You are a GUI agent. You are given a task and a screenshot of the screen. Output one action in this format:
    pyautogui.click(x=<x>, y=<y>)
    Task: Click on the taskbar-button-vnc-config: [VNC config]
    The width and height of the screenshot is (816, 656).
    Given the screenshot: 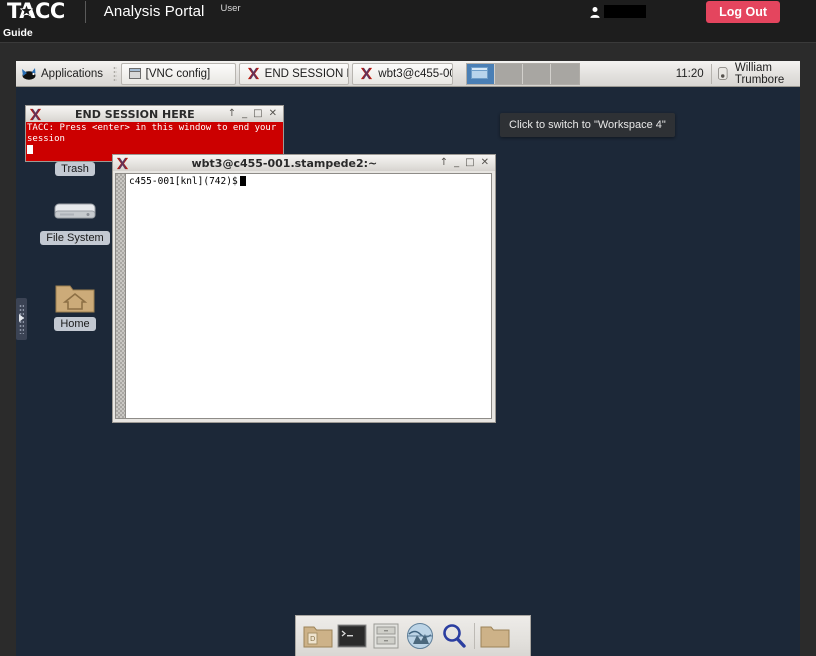 What is the action you would take?
    pyautogui.click(x=178, y=73)
    